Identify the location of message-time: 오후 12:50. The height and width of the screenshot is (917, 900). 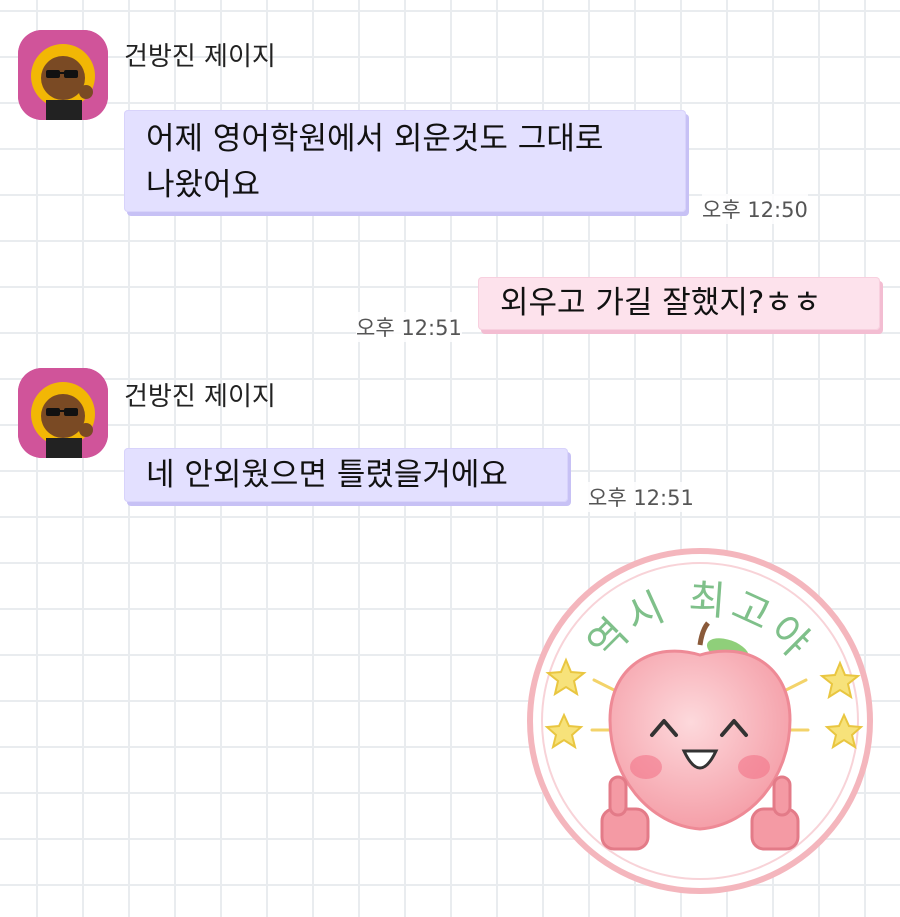
(755, 209).